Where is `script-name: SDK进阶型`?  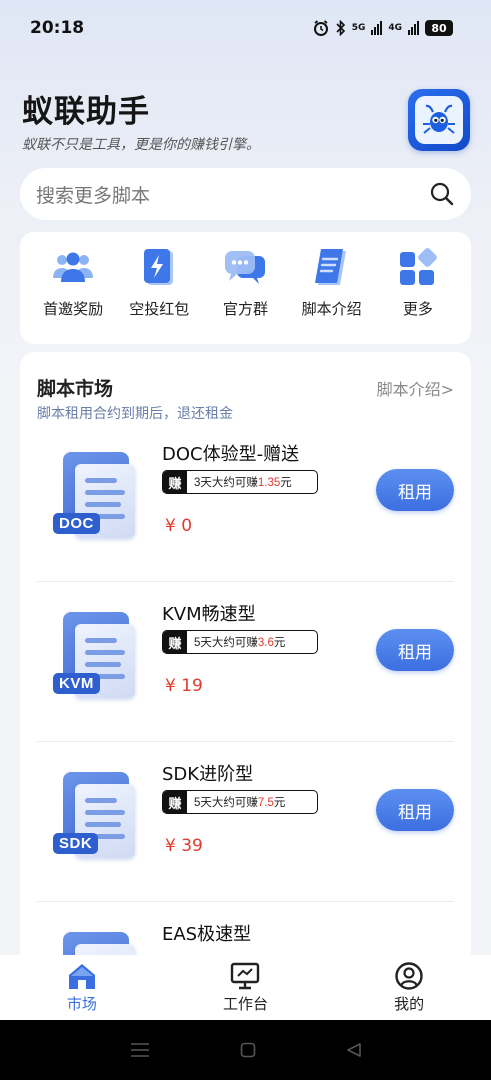
script-name: SDK进阶型 is located at coordinates (208, 774).